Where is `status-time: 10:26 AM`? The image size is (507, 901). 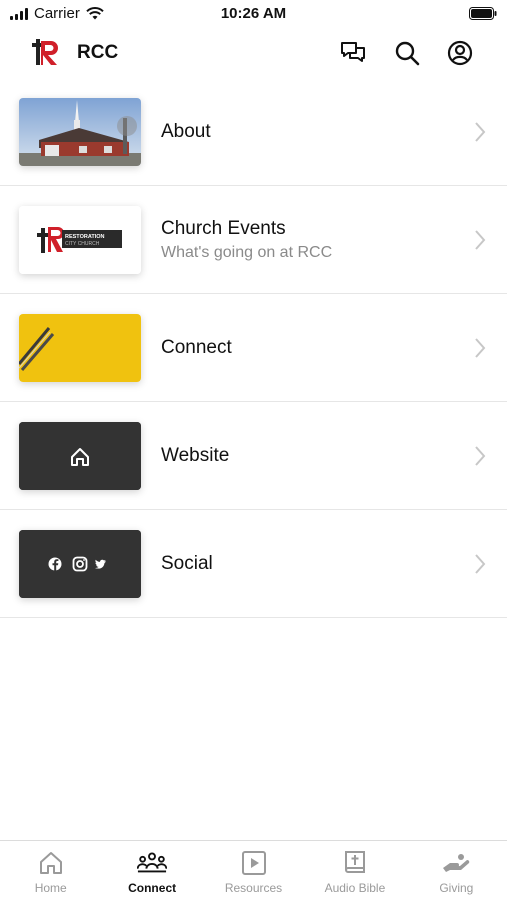
status-time: 10:26 AM is located at coordinates (253, 13).